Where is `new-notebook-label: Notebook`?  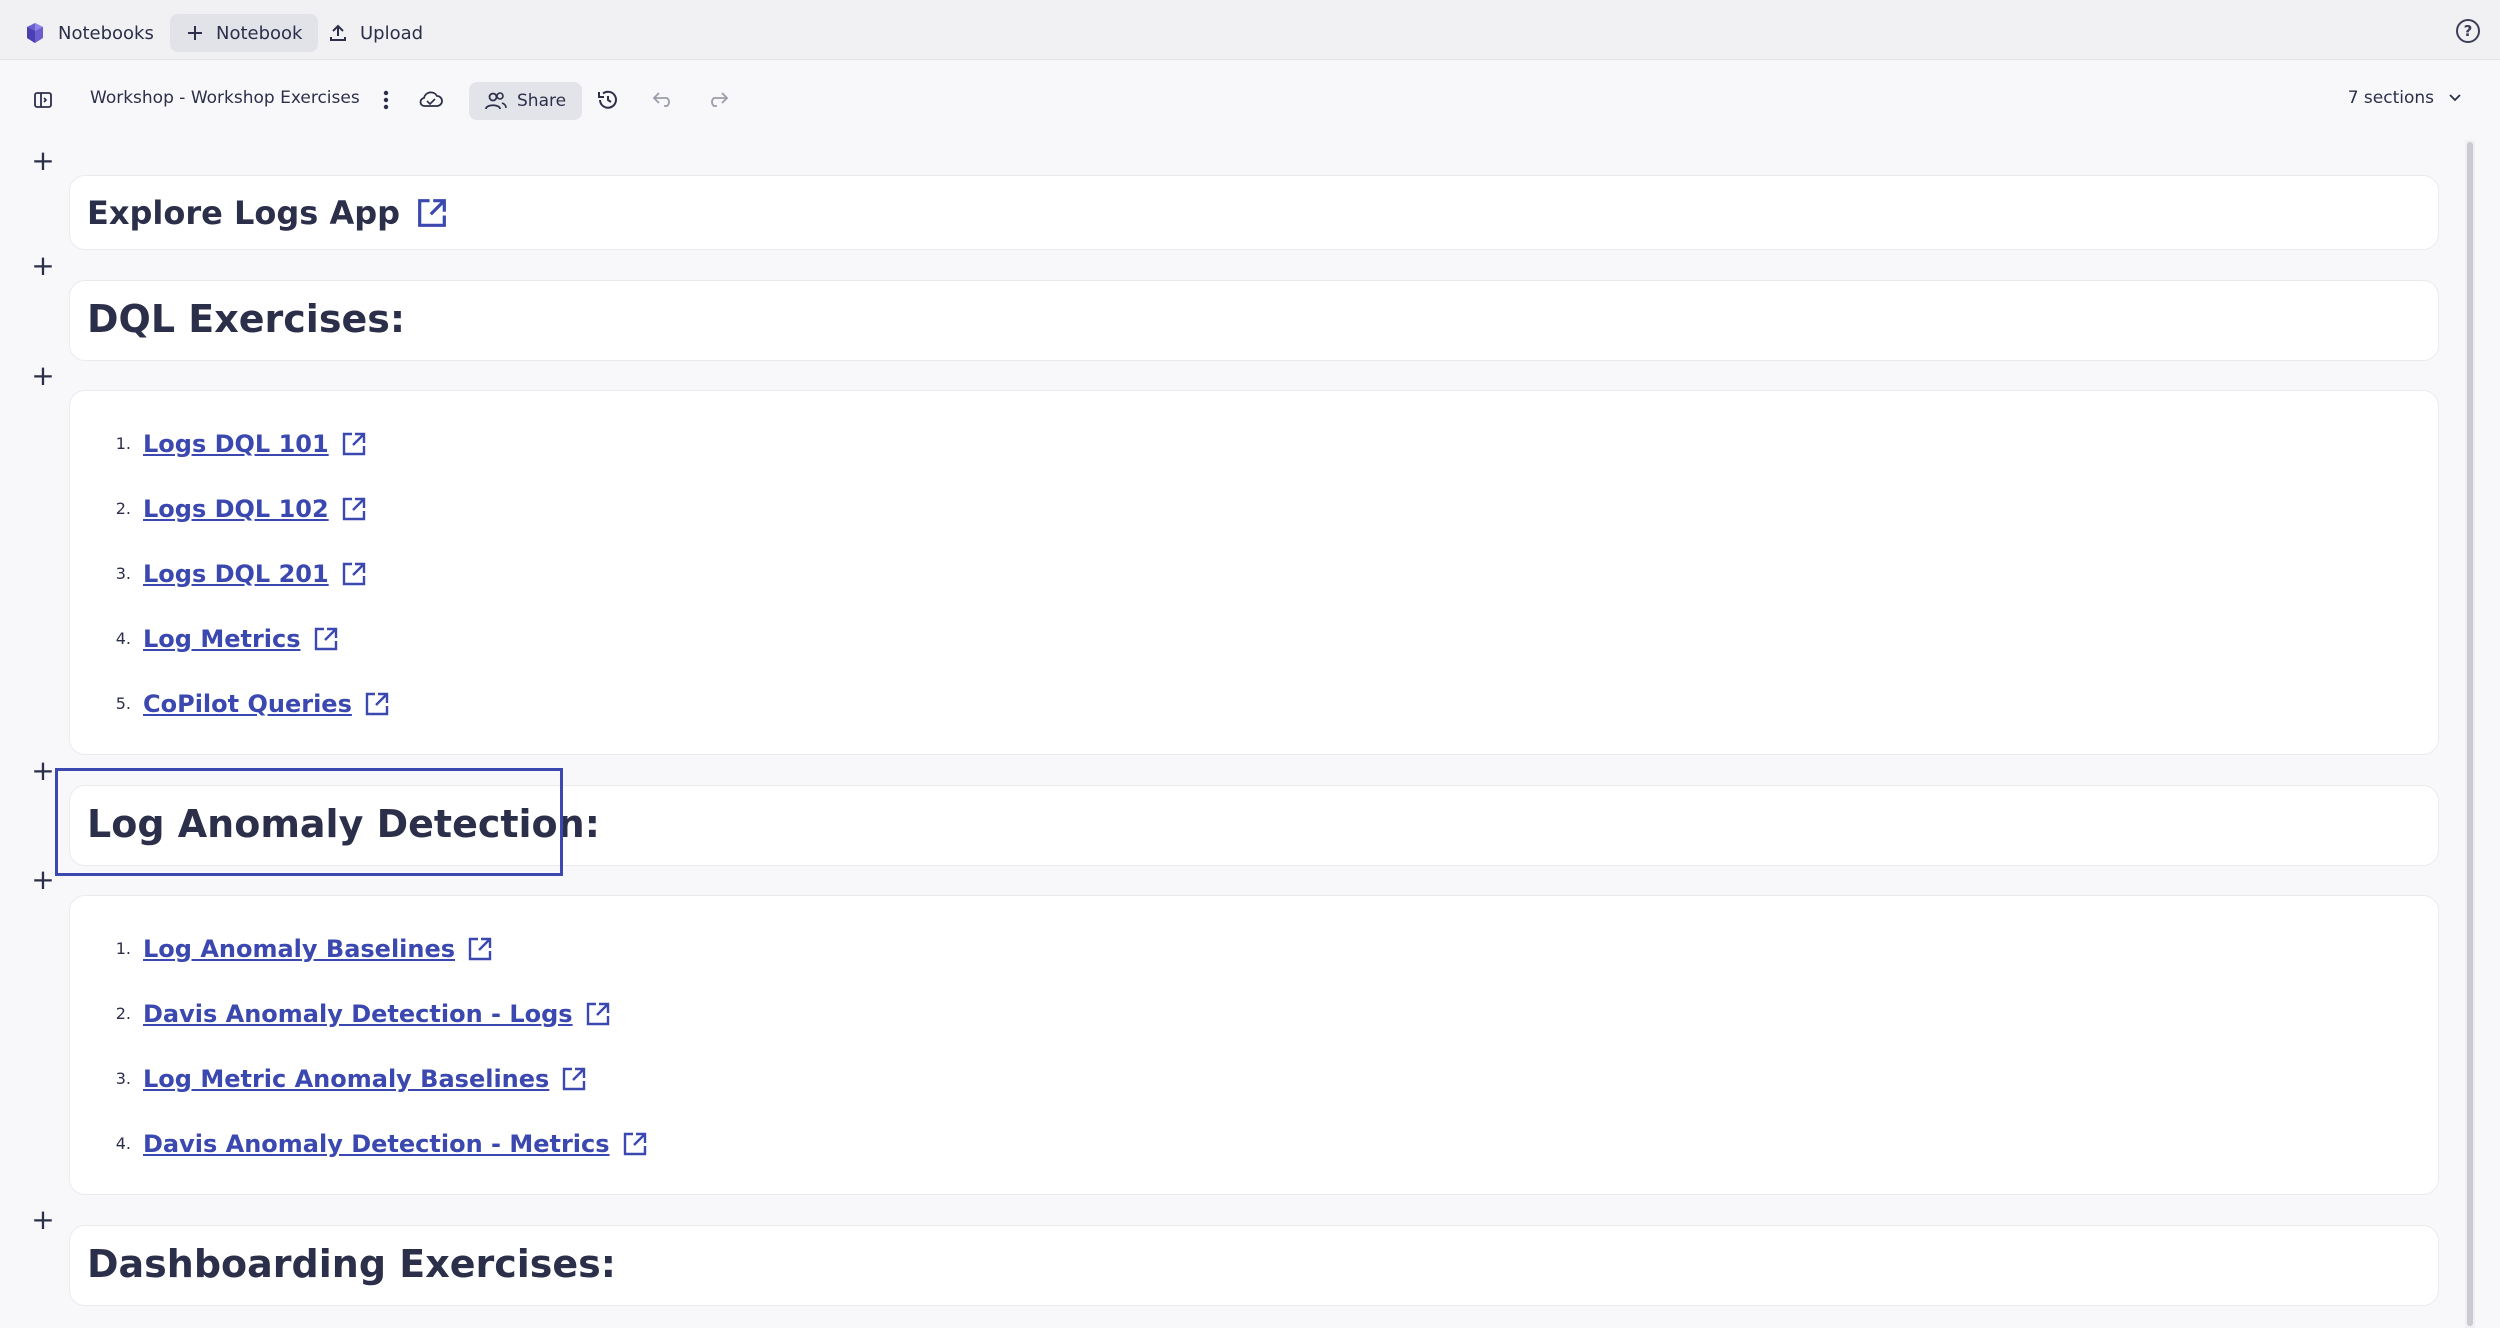 new-notebook-label: Notebook is located at coordinates (259, 33).